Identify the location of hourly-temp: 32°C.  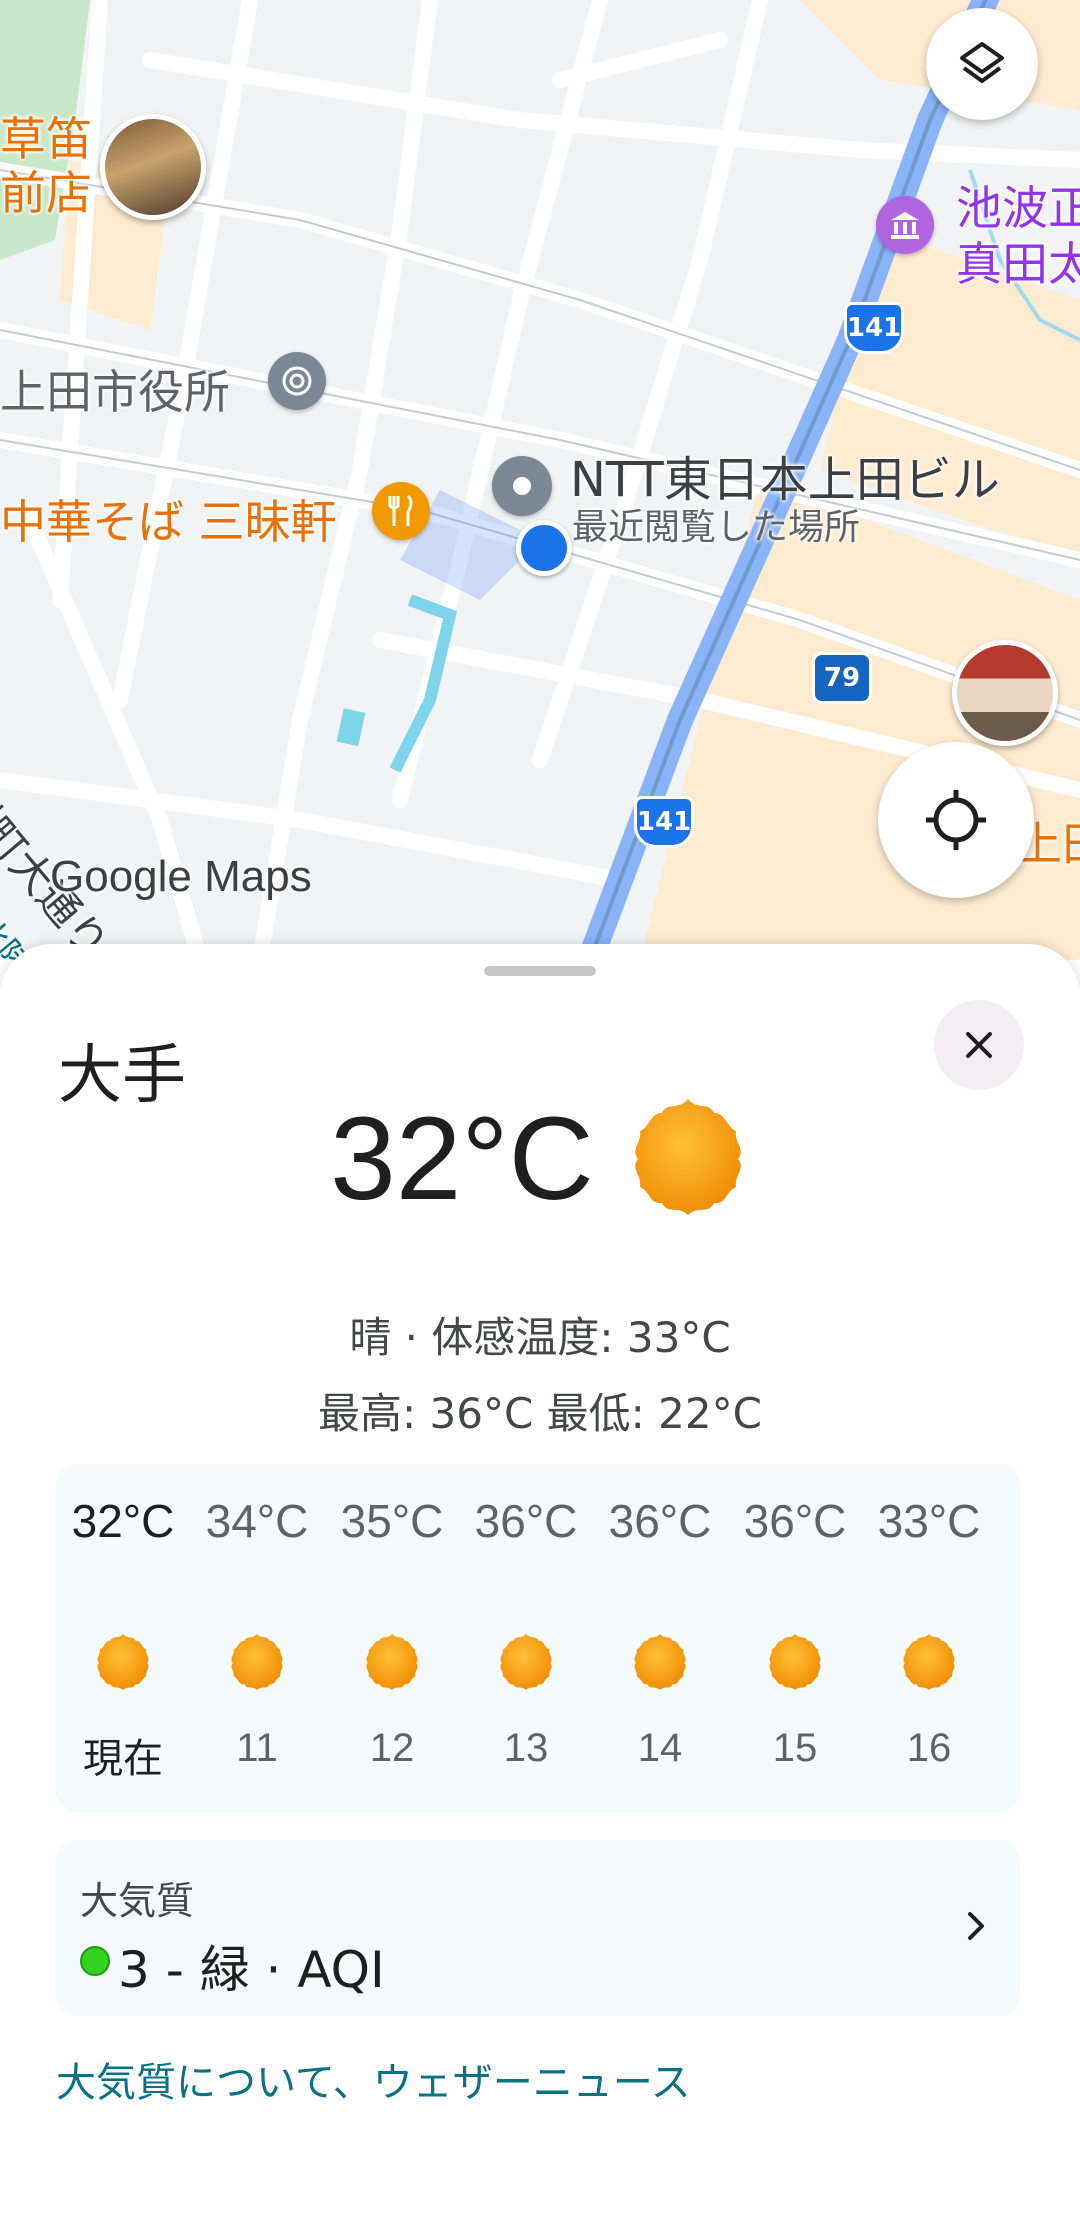
(123, 1521).